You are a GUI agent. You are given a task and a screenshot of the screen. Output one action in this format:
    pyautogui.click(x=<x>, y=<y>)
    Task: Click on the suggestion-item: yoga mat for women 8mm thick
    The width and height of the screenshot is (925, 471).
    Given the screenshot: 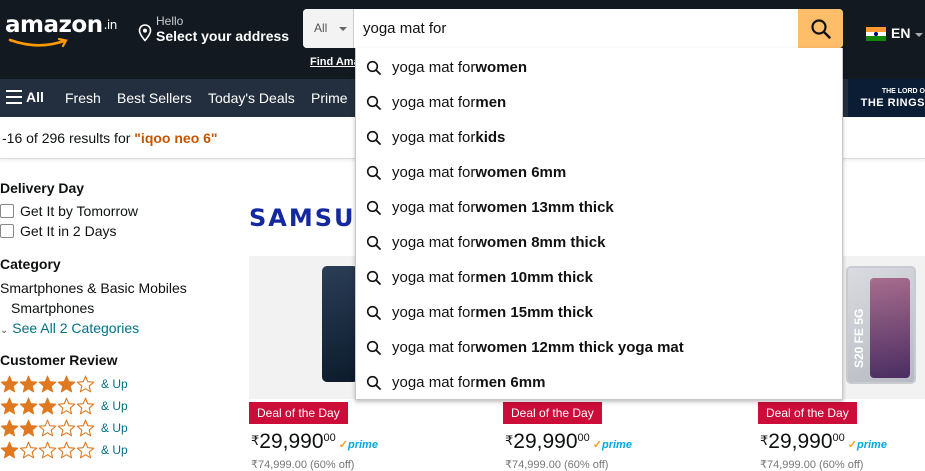 What is the action you would take?
    pyautogui.click(x=599, y=242)
    